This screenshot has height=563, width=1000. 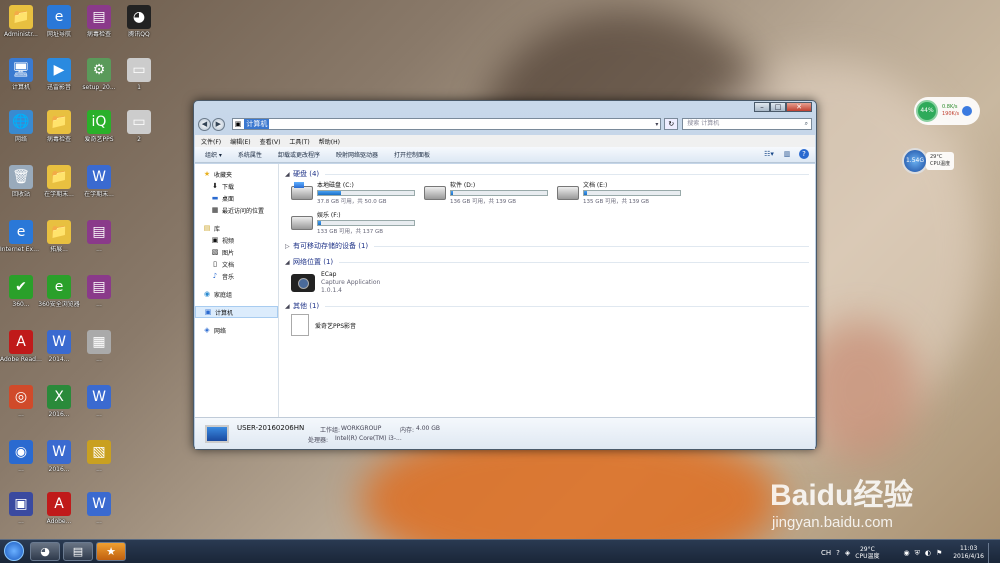 I want to click on close-button: ✕, so click(x=799, y=107).